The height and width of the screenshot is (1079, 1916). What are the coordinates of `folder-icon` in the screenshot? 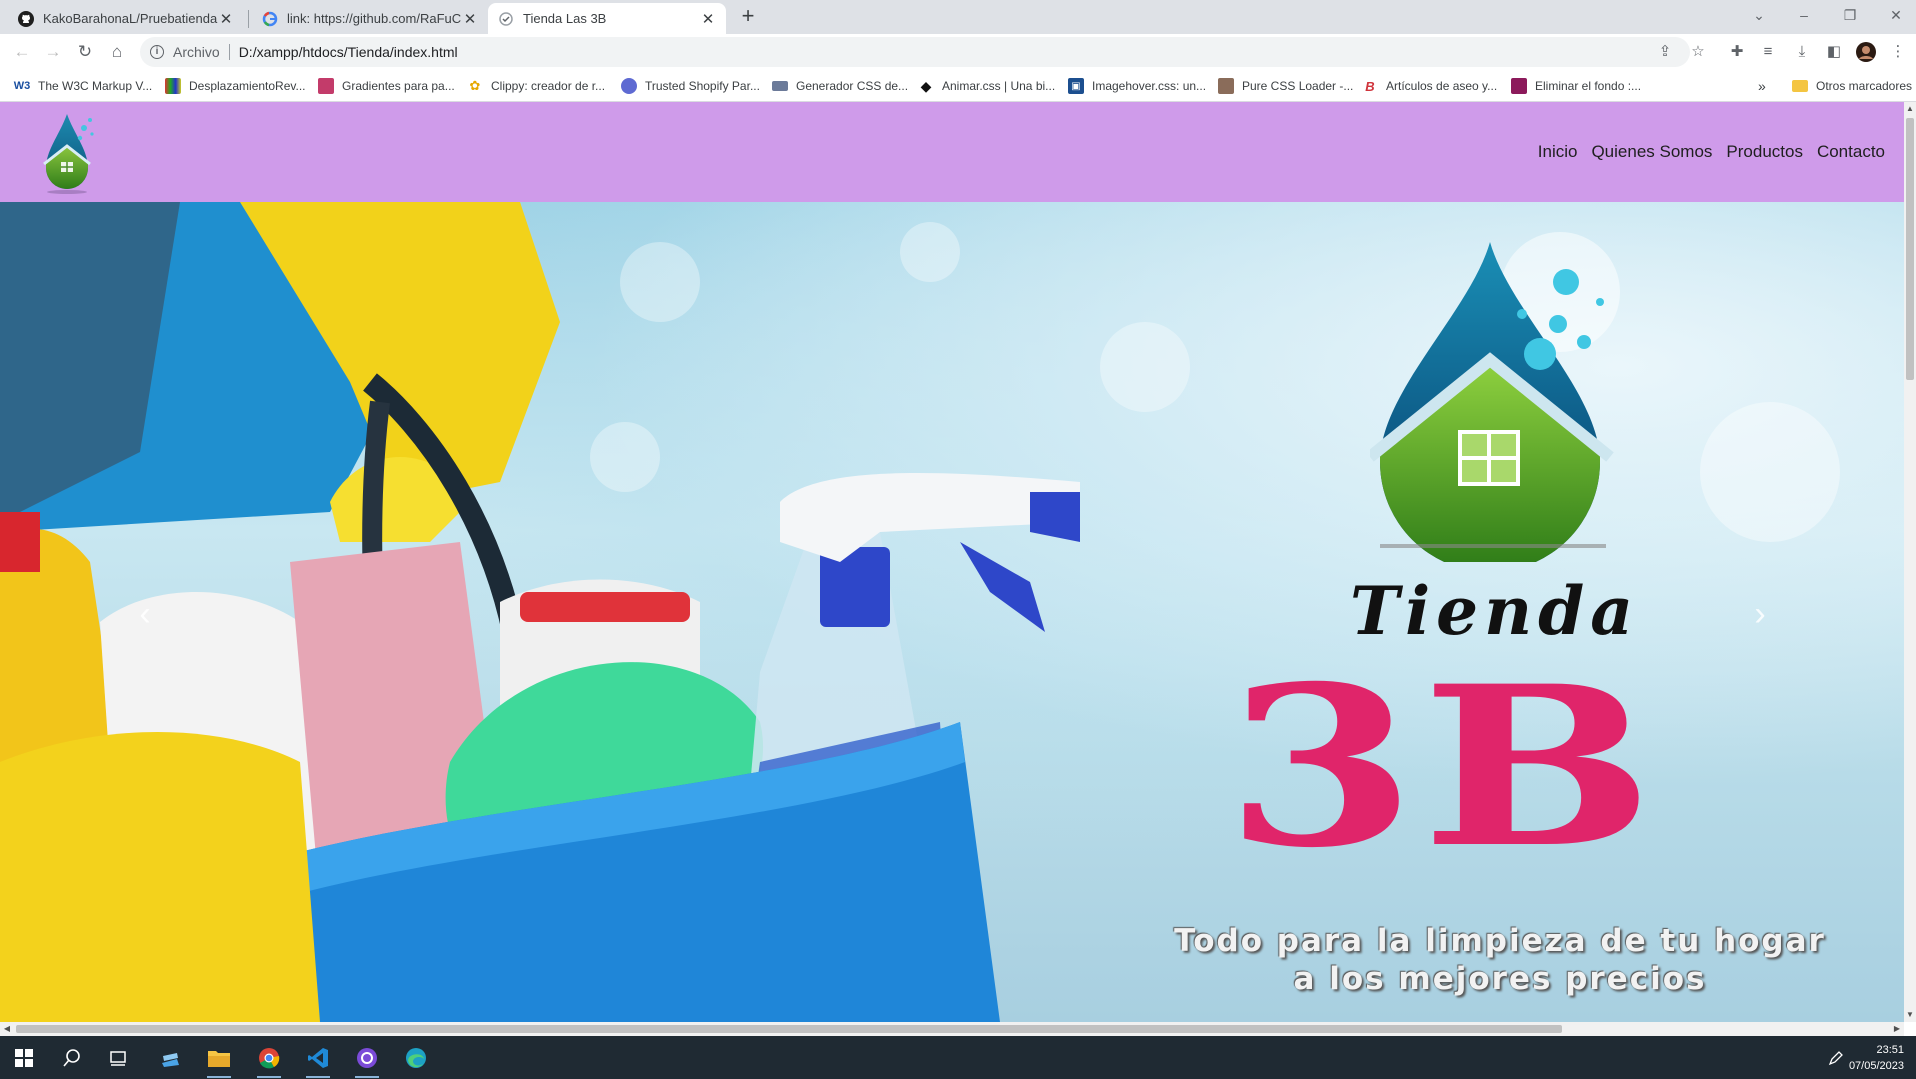 It's located at (1800, 86).